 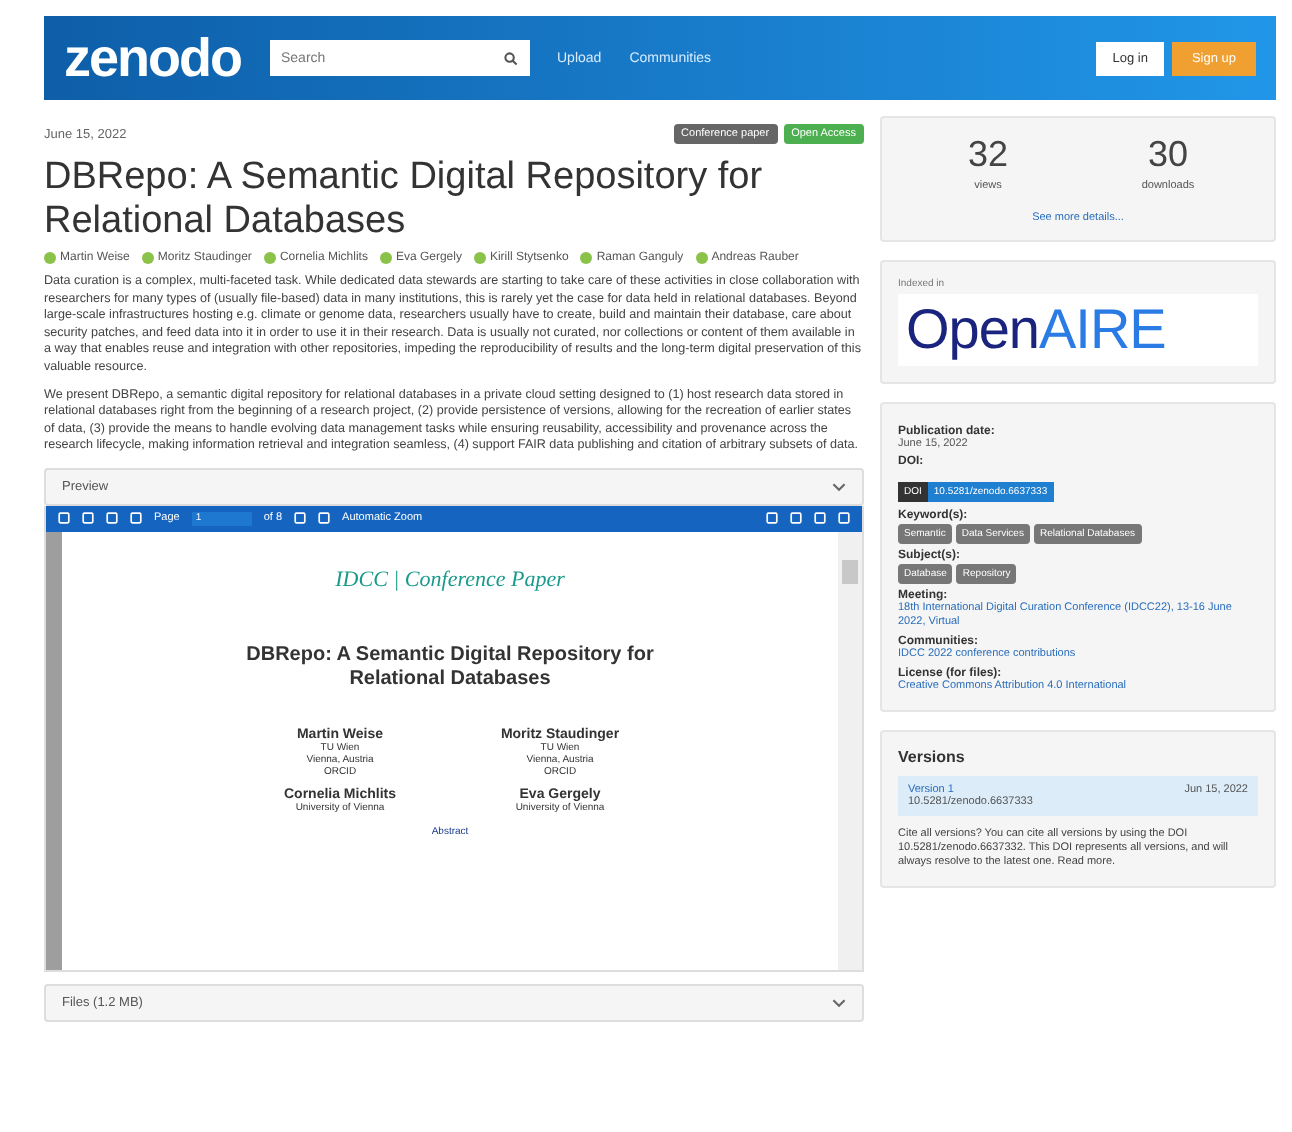 I want to click on paper-type-label: IDCC | Conference Paper, so click(x=450, y=579).